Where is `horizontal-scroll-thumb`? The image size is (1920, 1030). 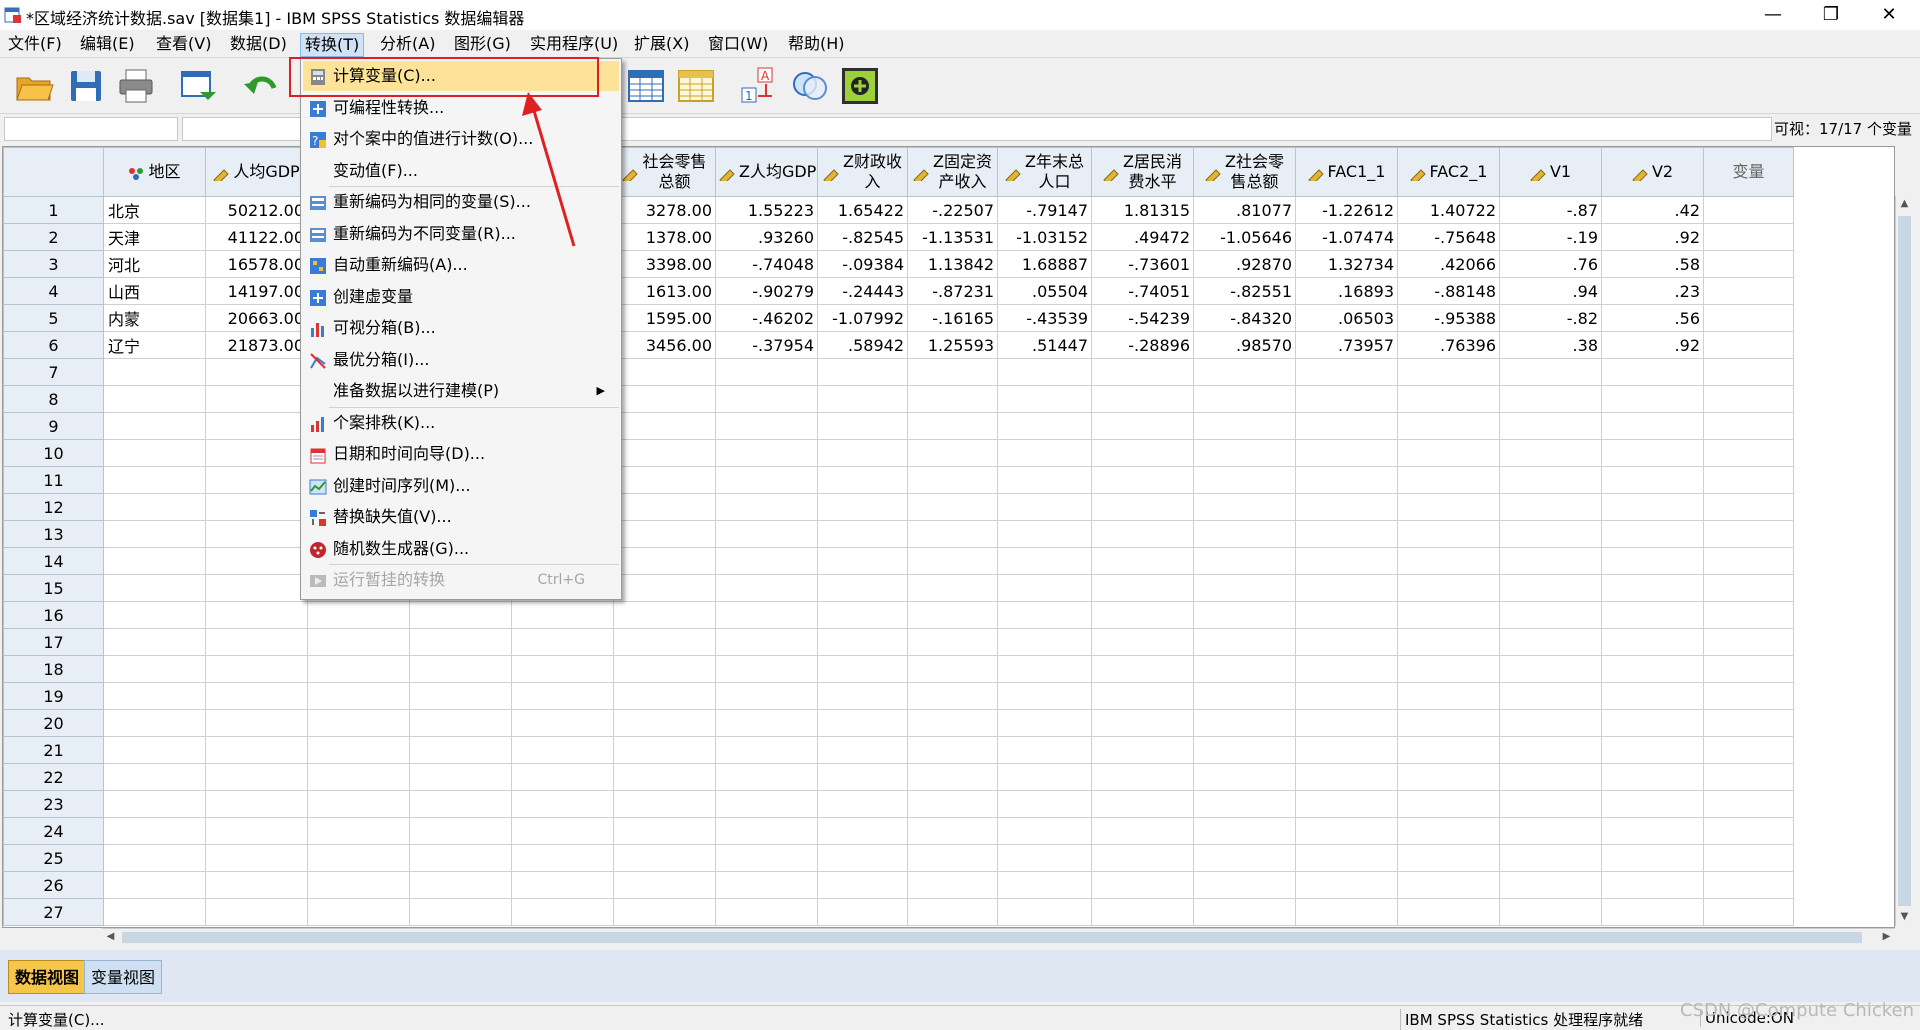
horizontal-scroll-thumb is located at coordinates (992, 937).